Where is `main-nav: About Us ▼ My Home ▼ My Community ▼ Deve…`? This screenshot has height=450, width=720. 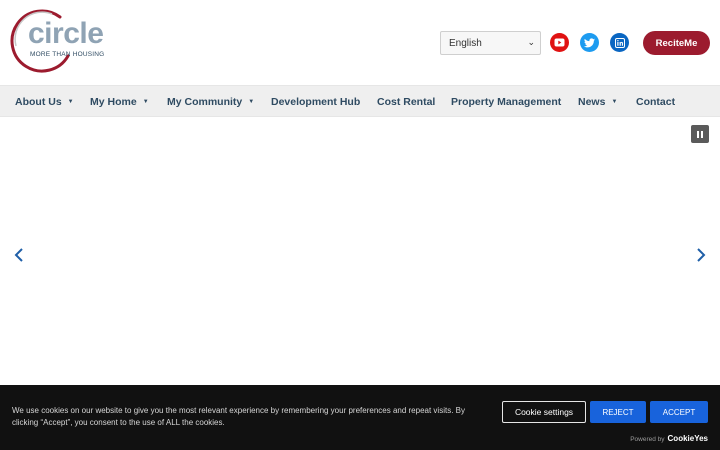
main-nav: About Us ▼ My Home ▼ My Community ▼ Deve… is located at coordinates (360, 101).